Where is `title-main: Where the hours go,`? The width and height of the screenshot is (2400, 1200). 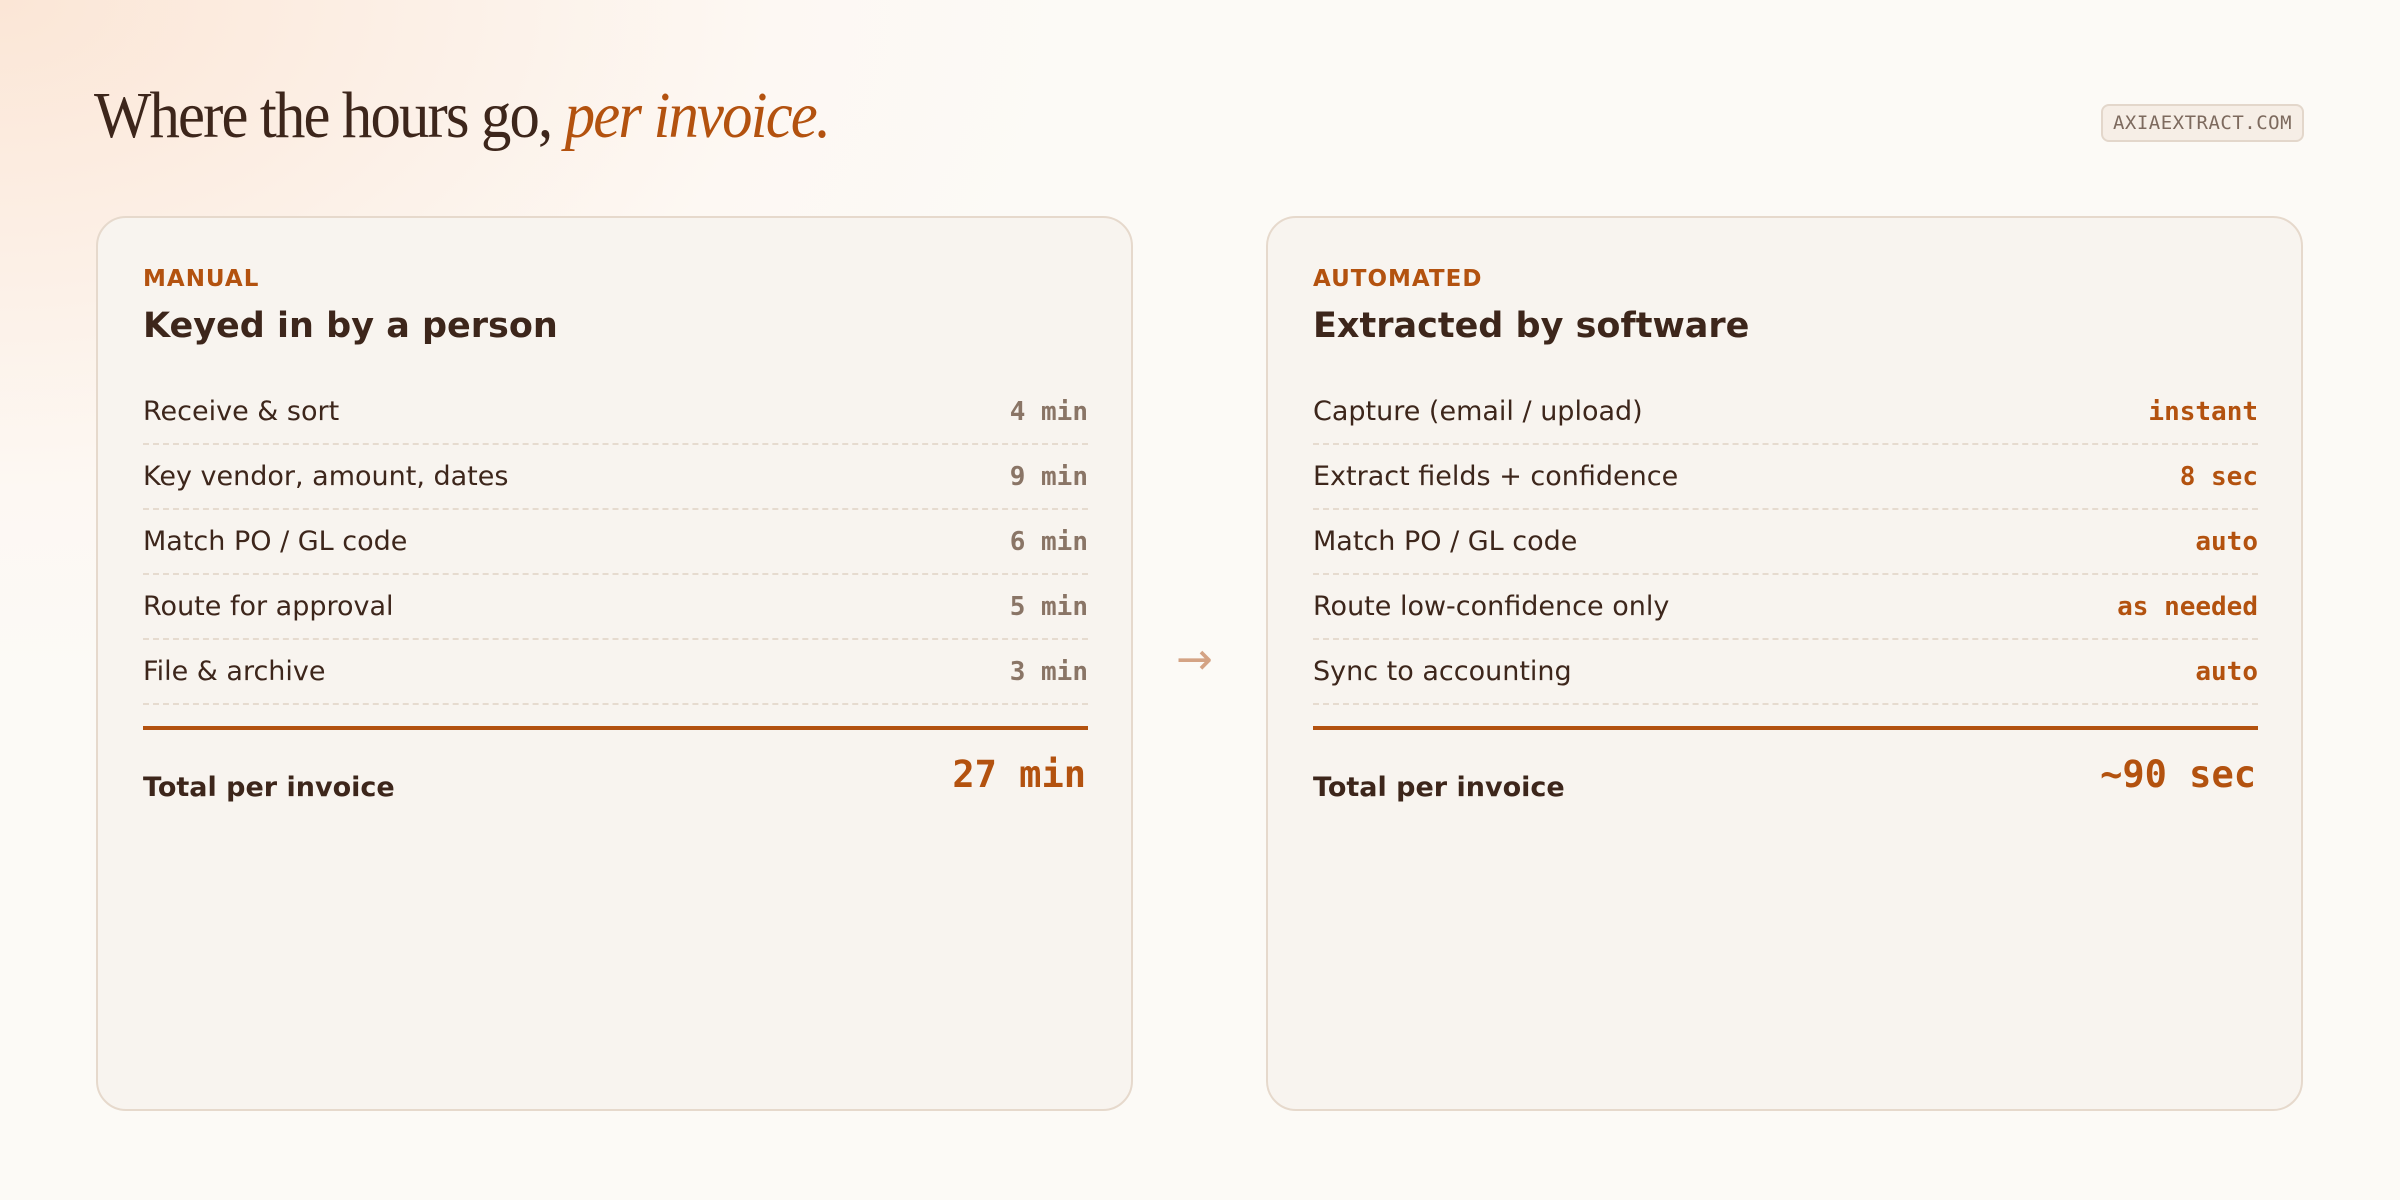 title-main: Where the hours go, is located at coordinates (323, 115).